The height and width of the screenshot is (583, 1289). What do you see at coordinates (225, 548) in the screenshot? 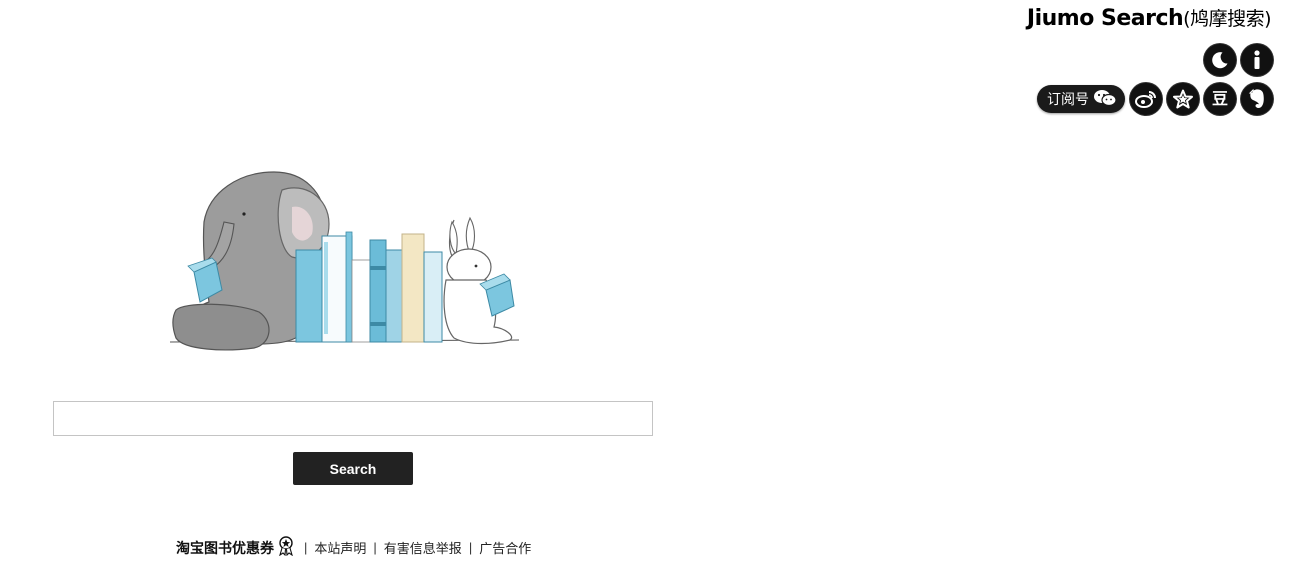
I see `taobao-coupon-link: 淘宝图书优惠券` at bounding box center [225, 548].